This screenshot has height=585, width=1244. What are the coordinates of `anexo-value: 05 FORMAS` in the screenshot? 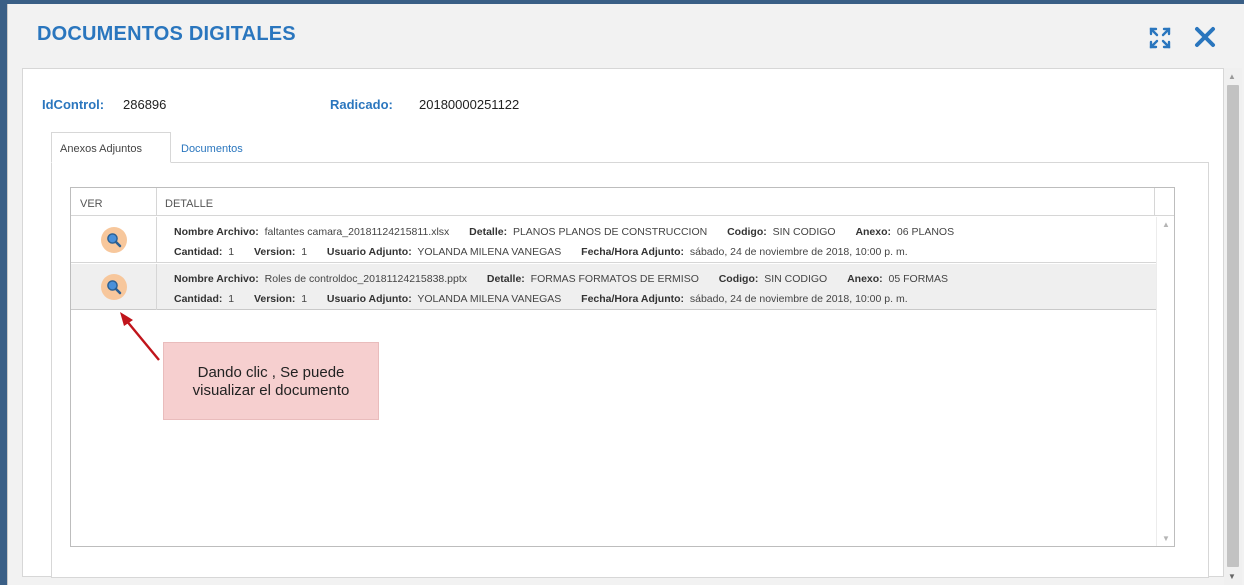 It's located at (918, 279).